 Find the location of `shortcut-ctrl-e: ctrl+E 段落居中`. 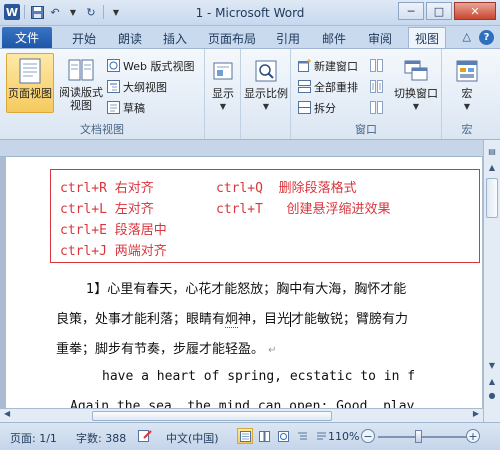

shortcut-ctrl-e: ctrl+E 段落居中 is located at coordinates (113, 230).